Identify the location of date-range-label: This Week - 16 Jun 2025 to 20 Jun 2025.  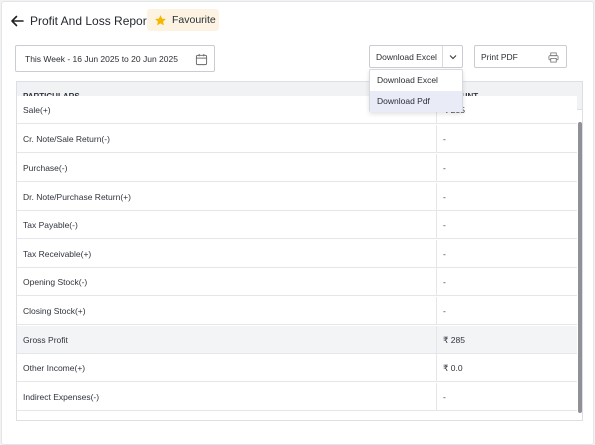
(101, 58).